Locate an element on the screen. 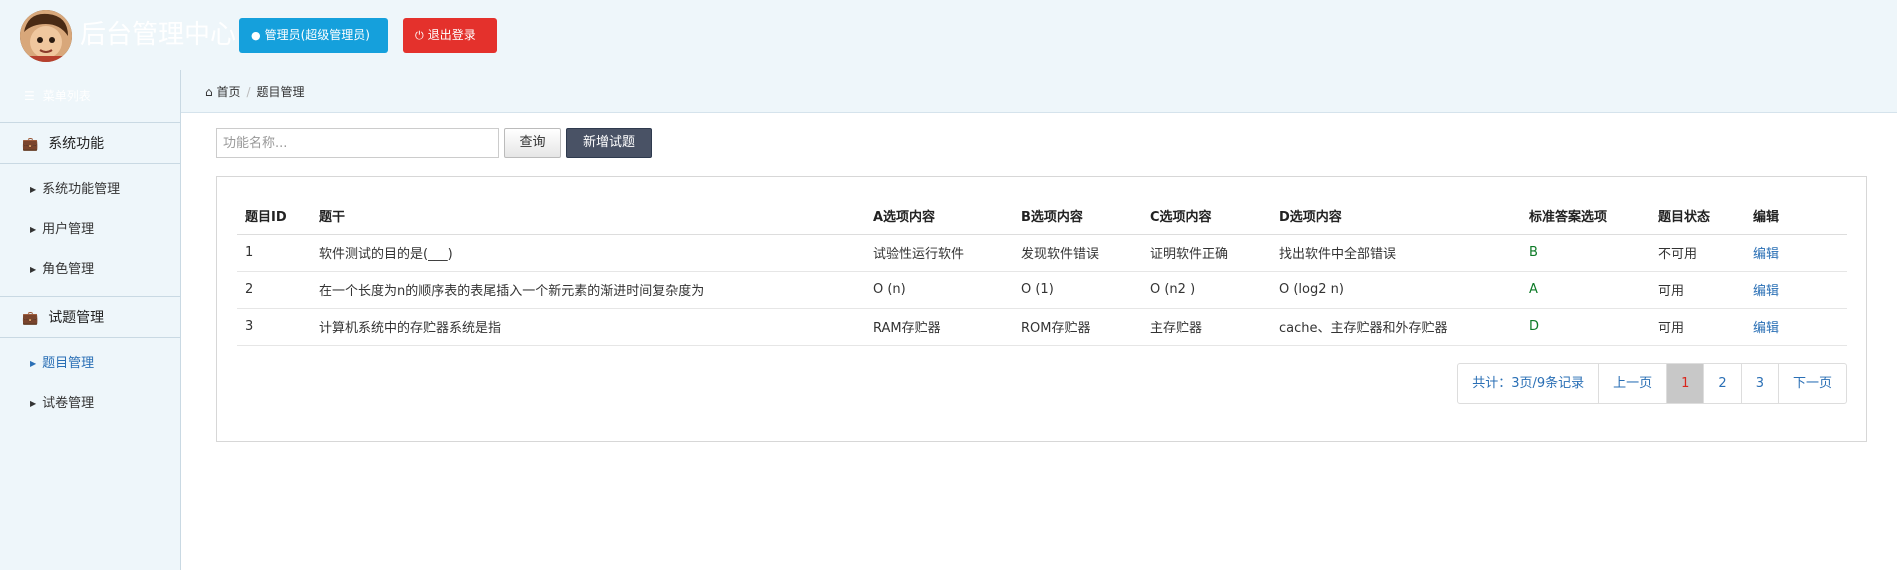 The width and height of the screenshot is (1897, 570). cell-question-id: 3 is located at coordinates (274, 327).